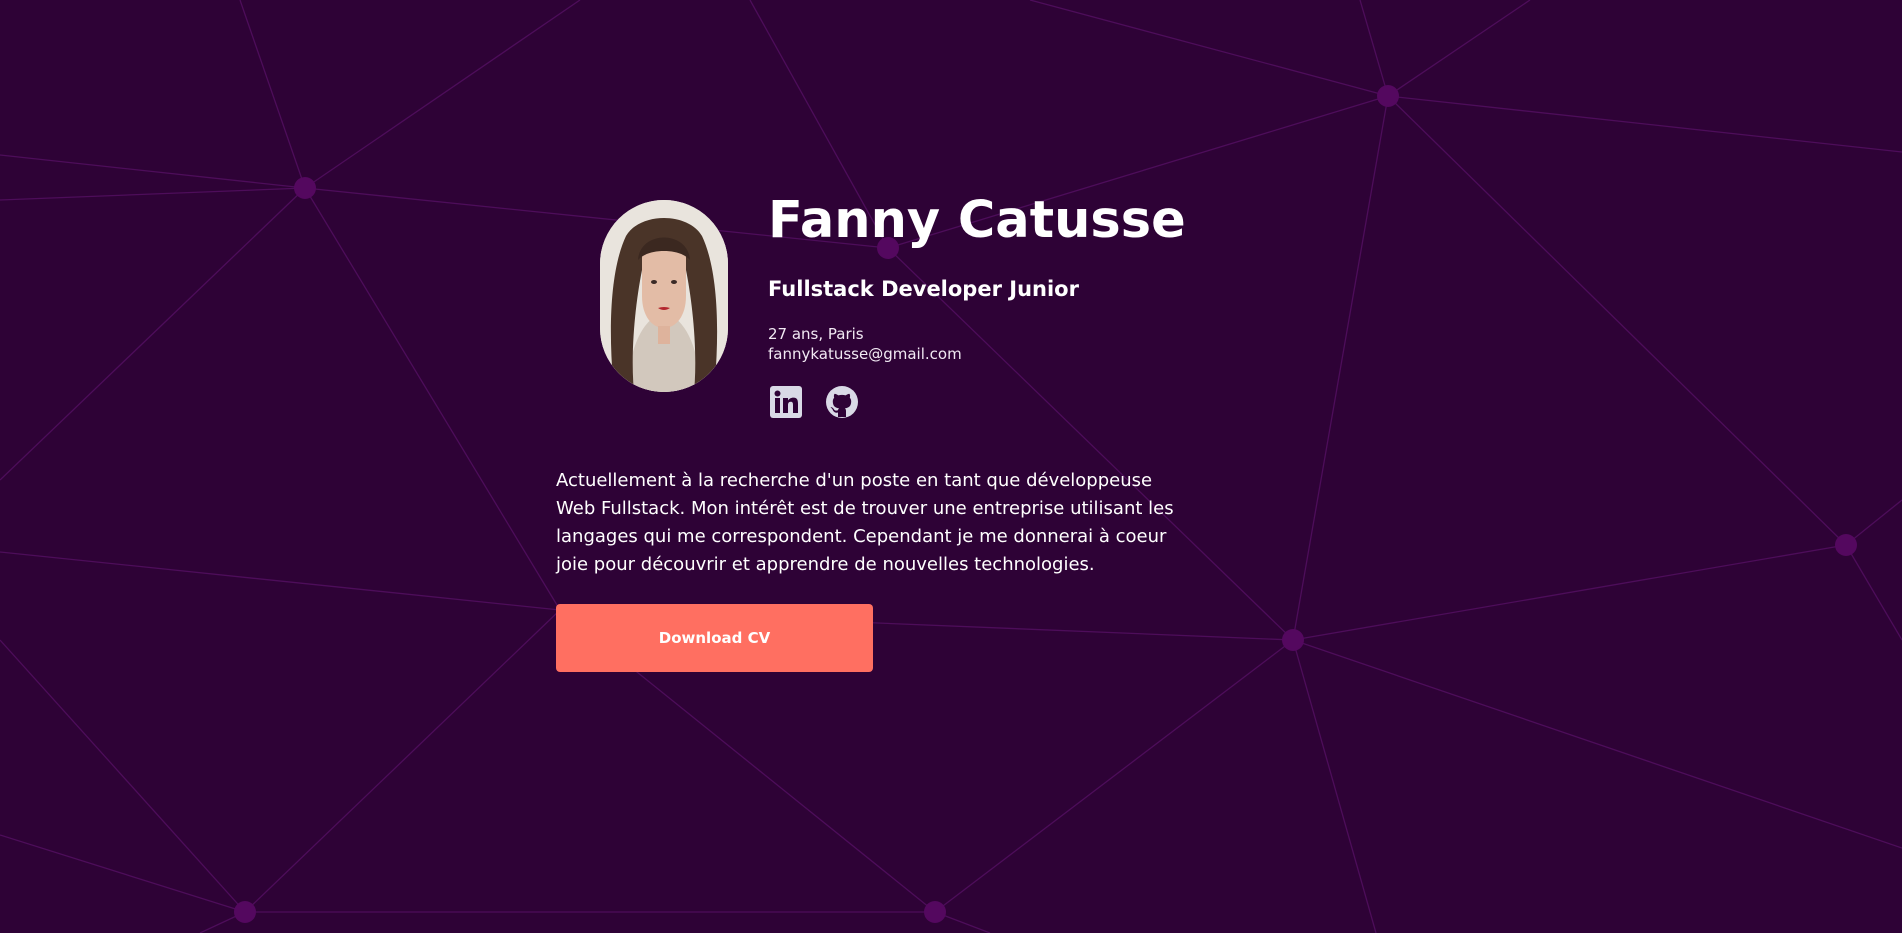 The image size is (1902, 933). I want to click on age-city: 27 ans, Paris, so click(816, 334).